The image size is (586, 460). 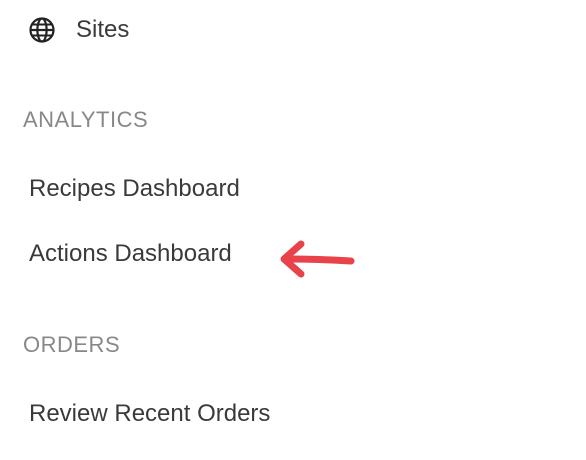 What do you see at coordinates (134, 189) in the screenshot?
I see `sidebar-item-recipes-dashboard: Recipes Dashboard` at bounding box center [134, 189].